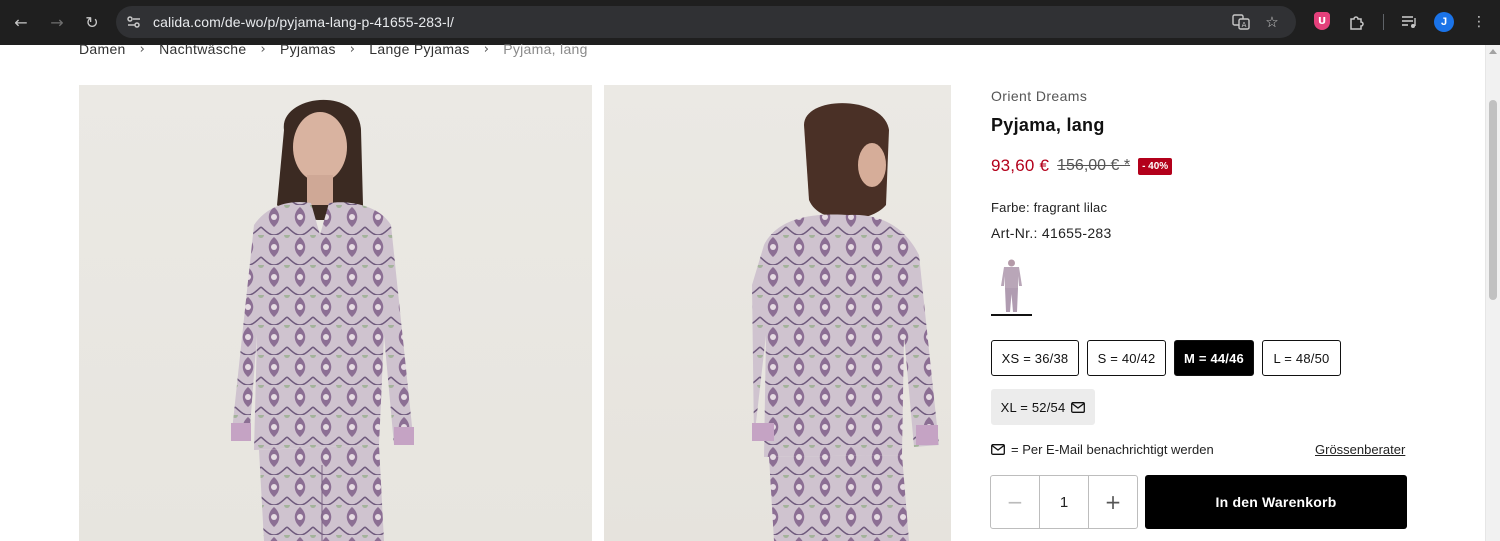 This screenshot has height=541, width=1500. Describe the element at coordinates (1493, 200) in the screenshot. I see `scrollbar-thumb` at that location.